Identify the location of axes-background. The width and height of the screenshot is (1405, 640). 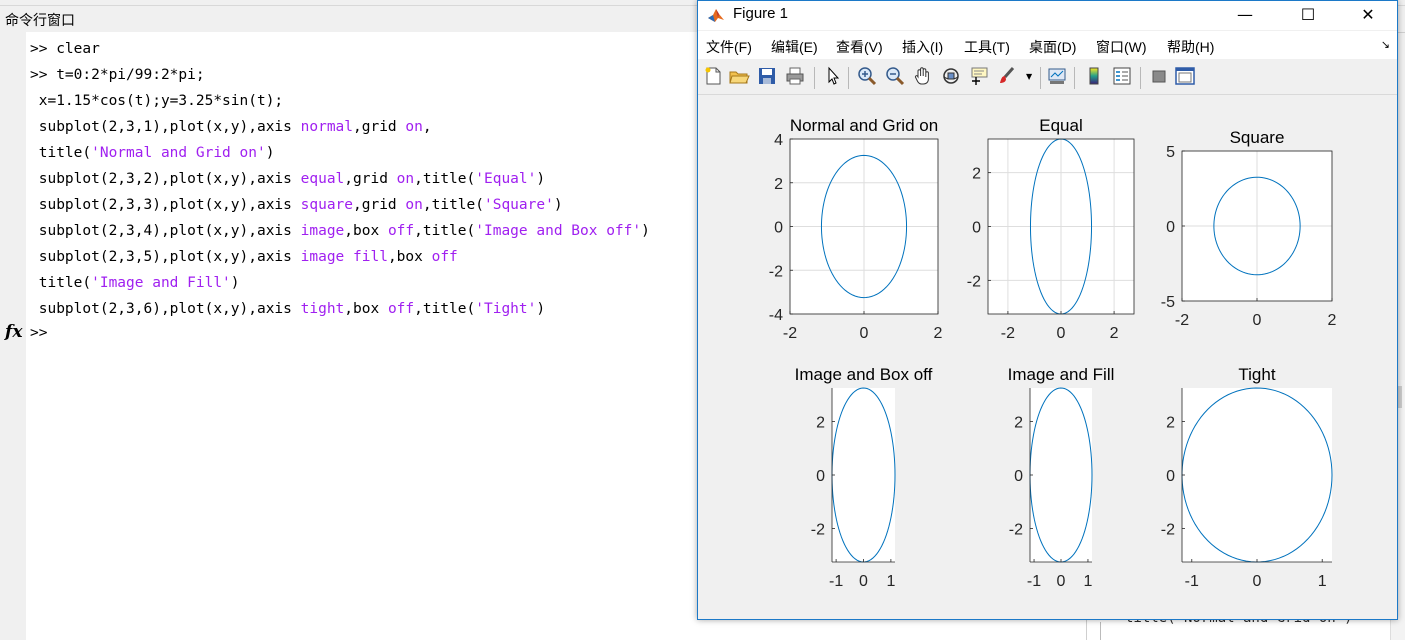
(1257, 475).